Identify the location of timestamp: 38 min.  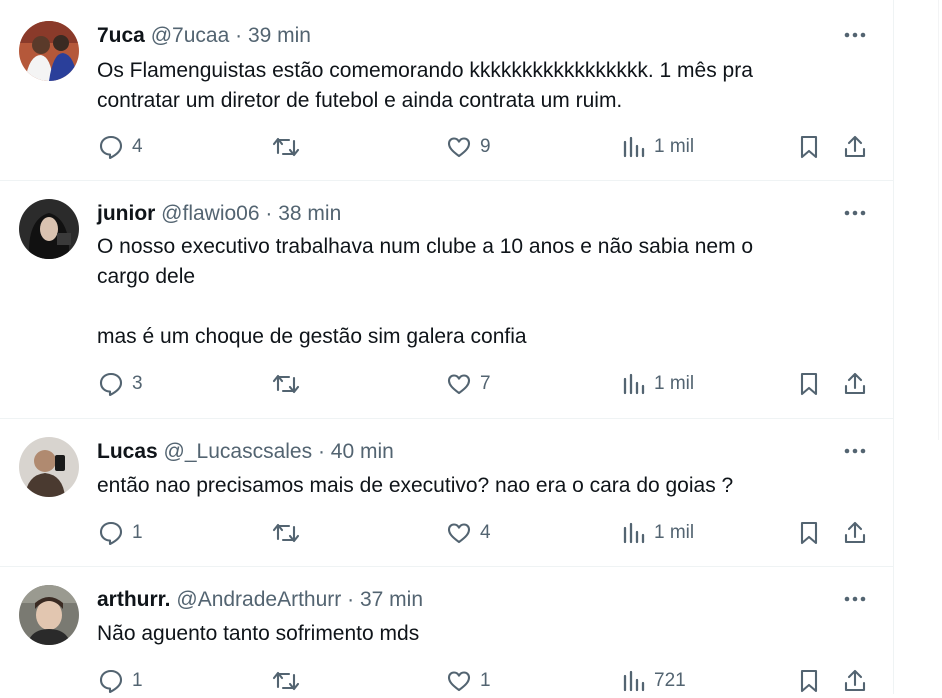
(309, 213).